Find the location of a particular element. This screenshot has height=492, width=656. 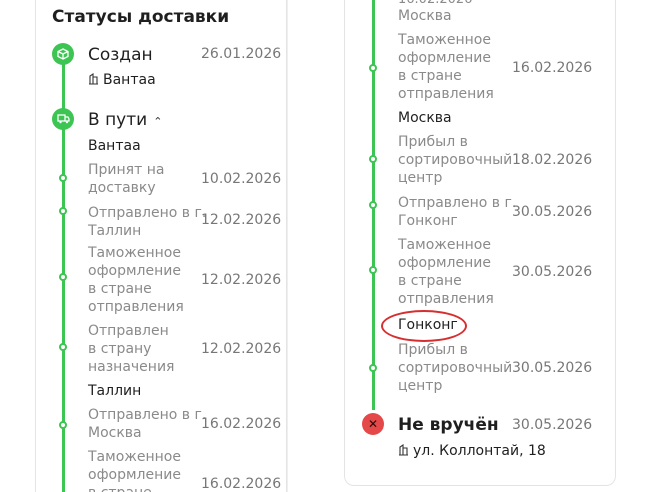

status-created-label: Создан is located at coordinates (120, 55).